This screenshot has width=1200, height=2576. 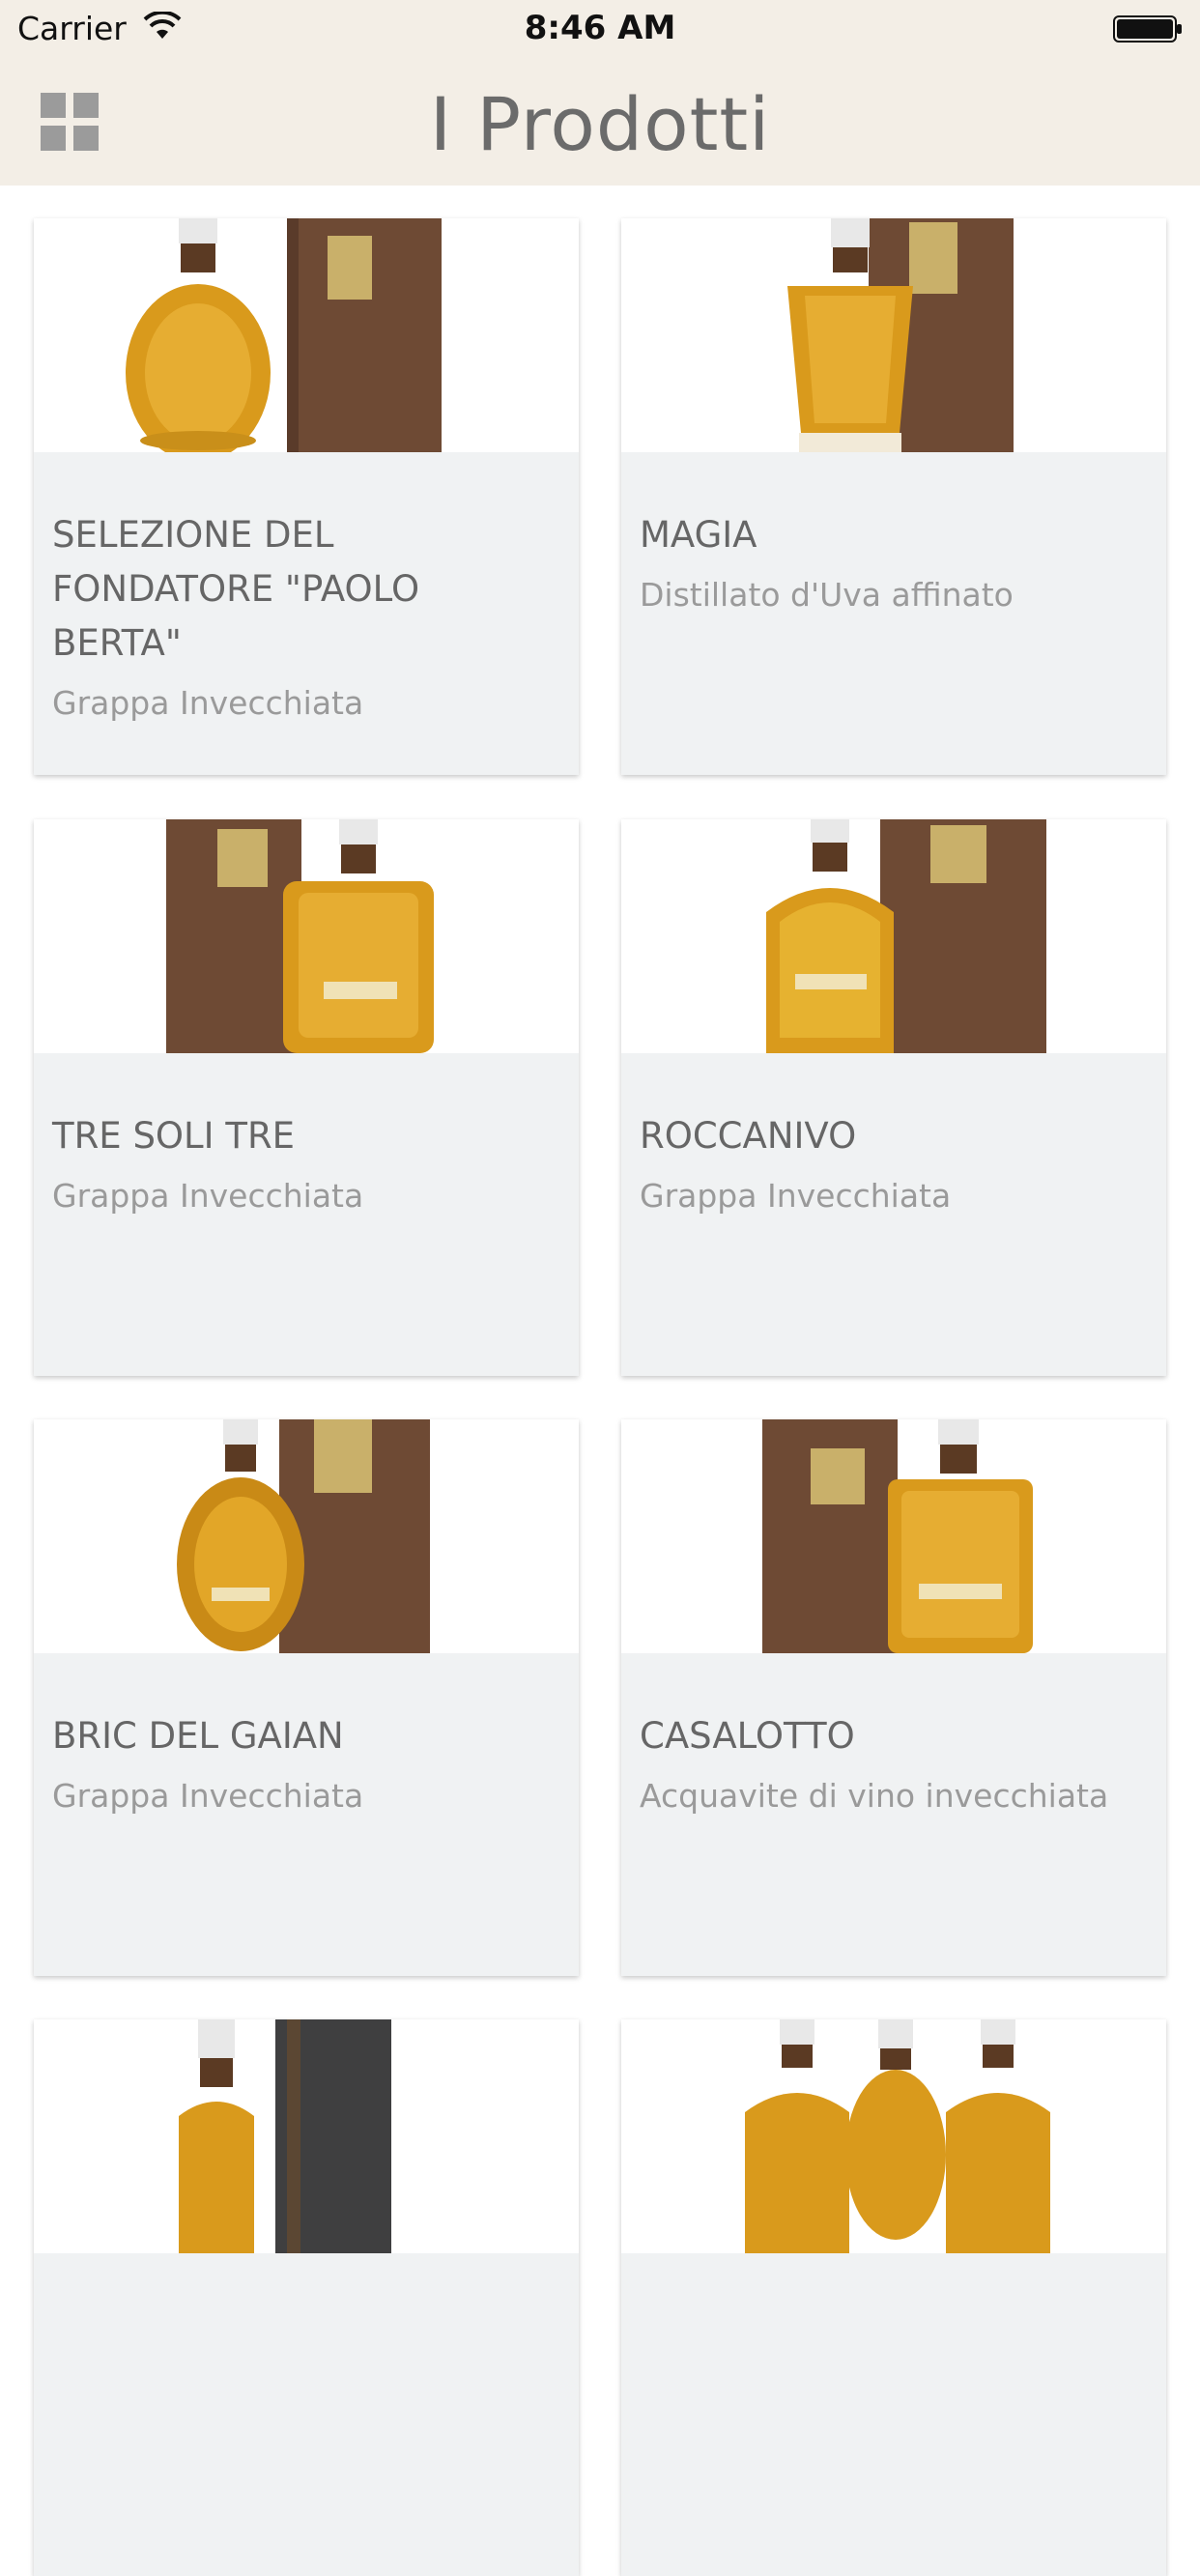 What do you see at coordinates (893, 496) in the screenshot?
I see `product-card: MAGIA Distillato d'Uva affinato` at bounding box center [893, 496].